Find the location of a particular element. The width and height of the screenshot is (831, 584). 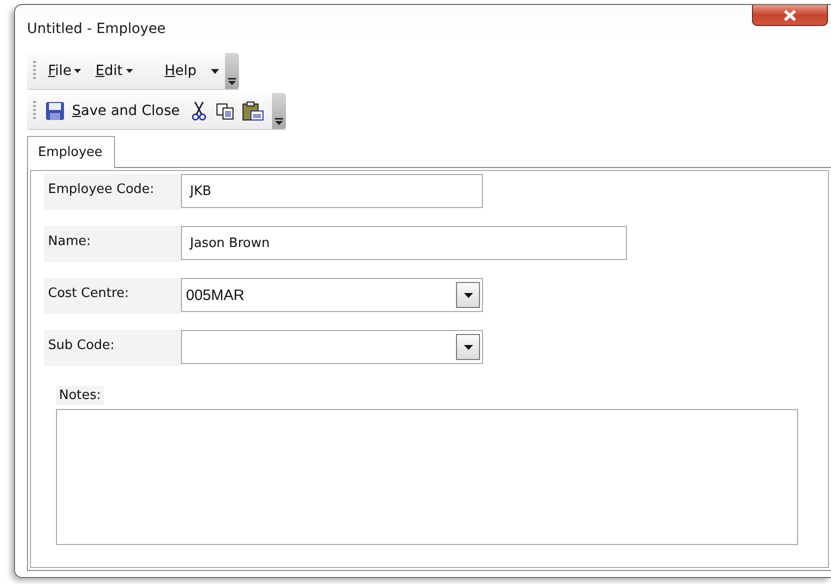

close-icon is located at coordinates (790, 15).